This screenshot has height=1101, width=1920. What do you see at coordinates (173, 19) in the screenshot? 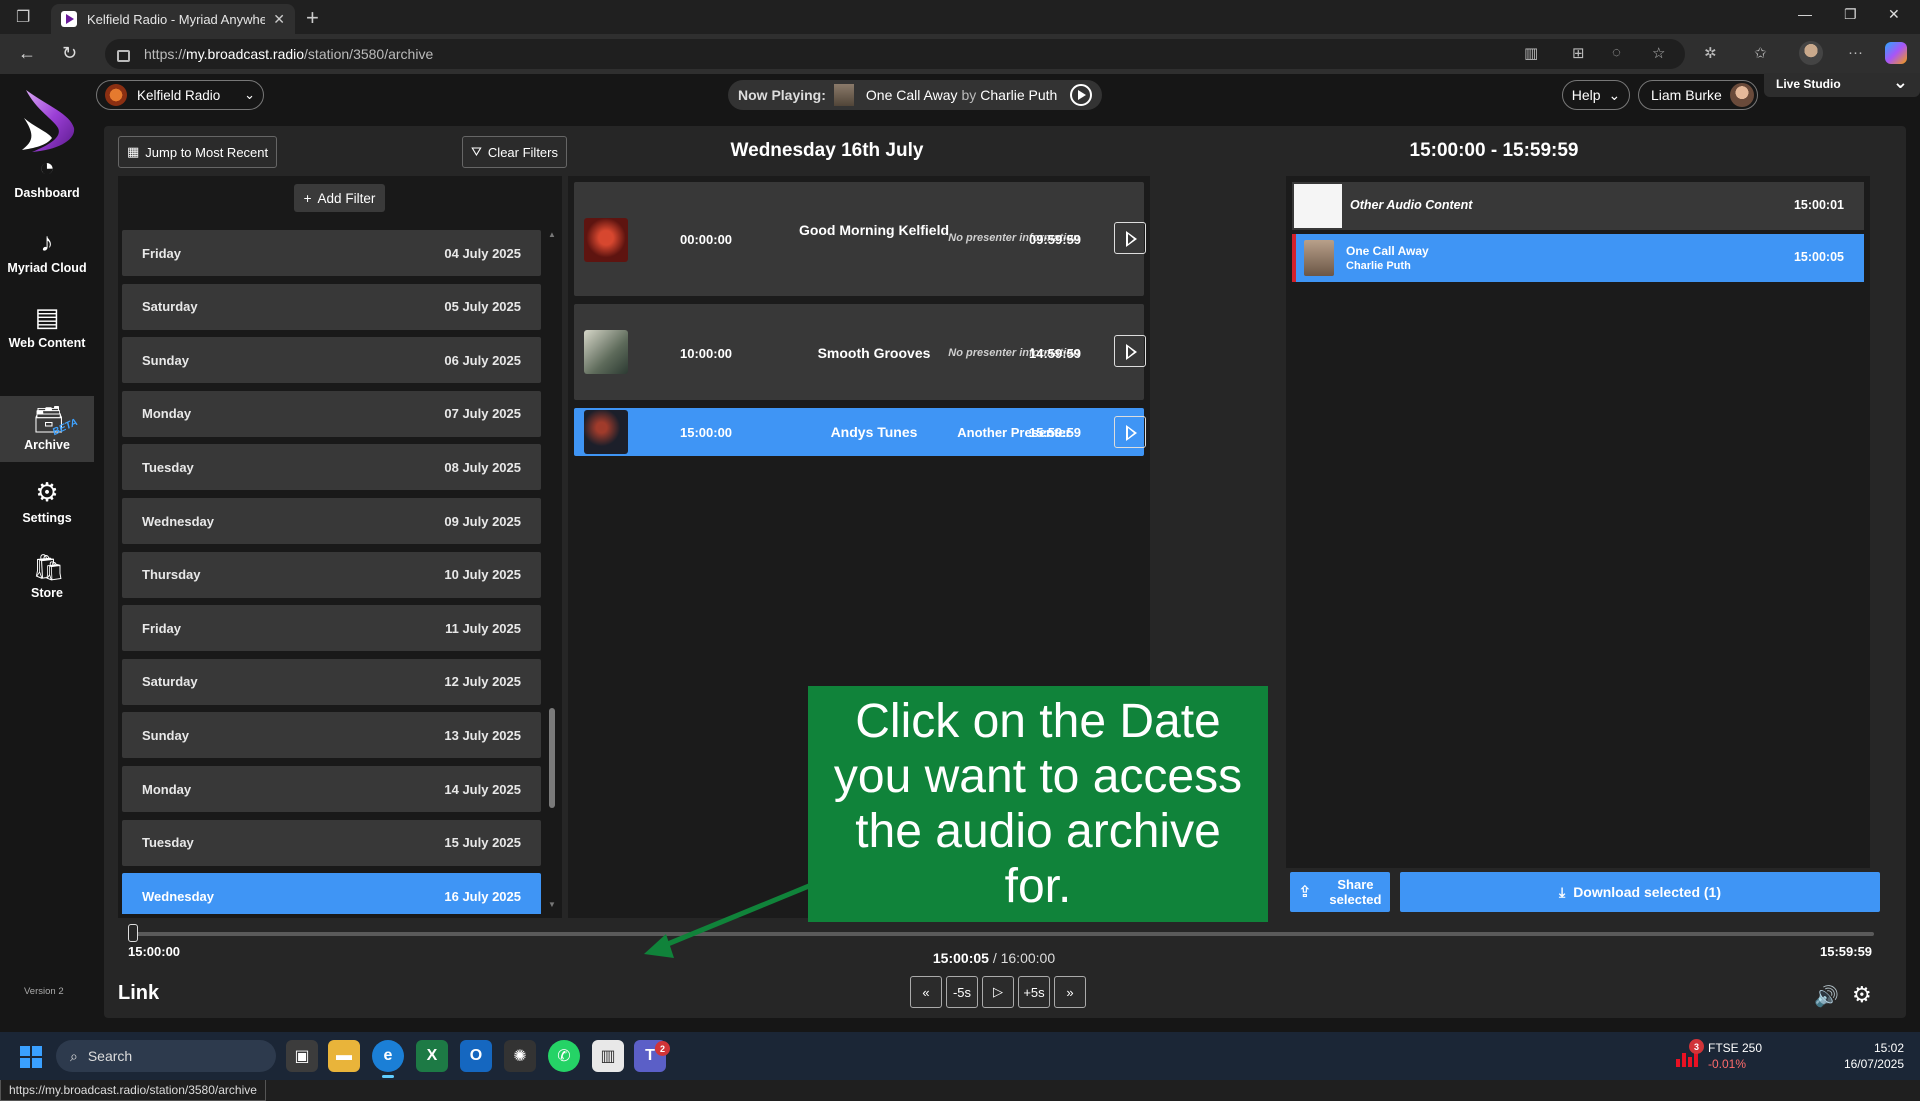
I see `browser-tab: Kelfield Radio - Myriad Anywhere ✕` at bounding box center [173, 19].